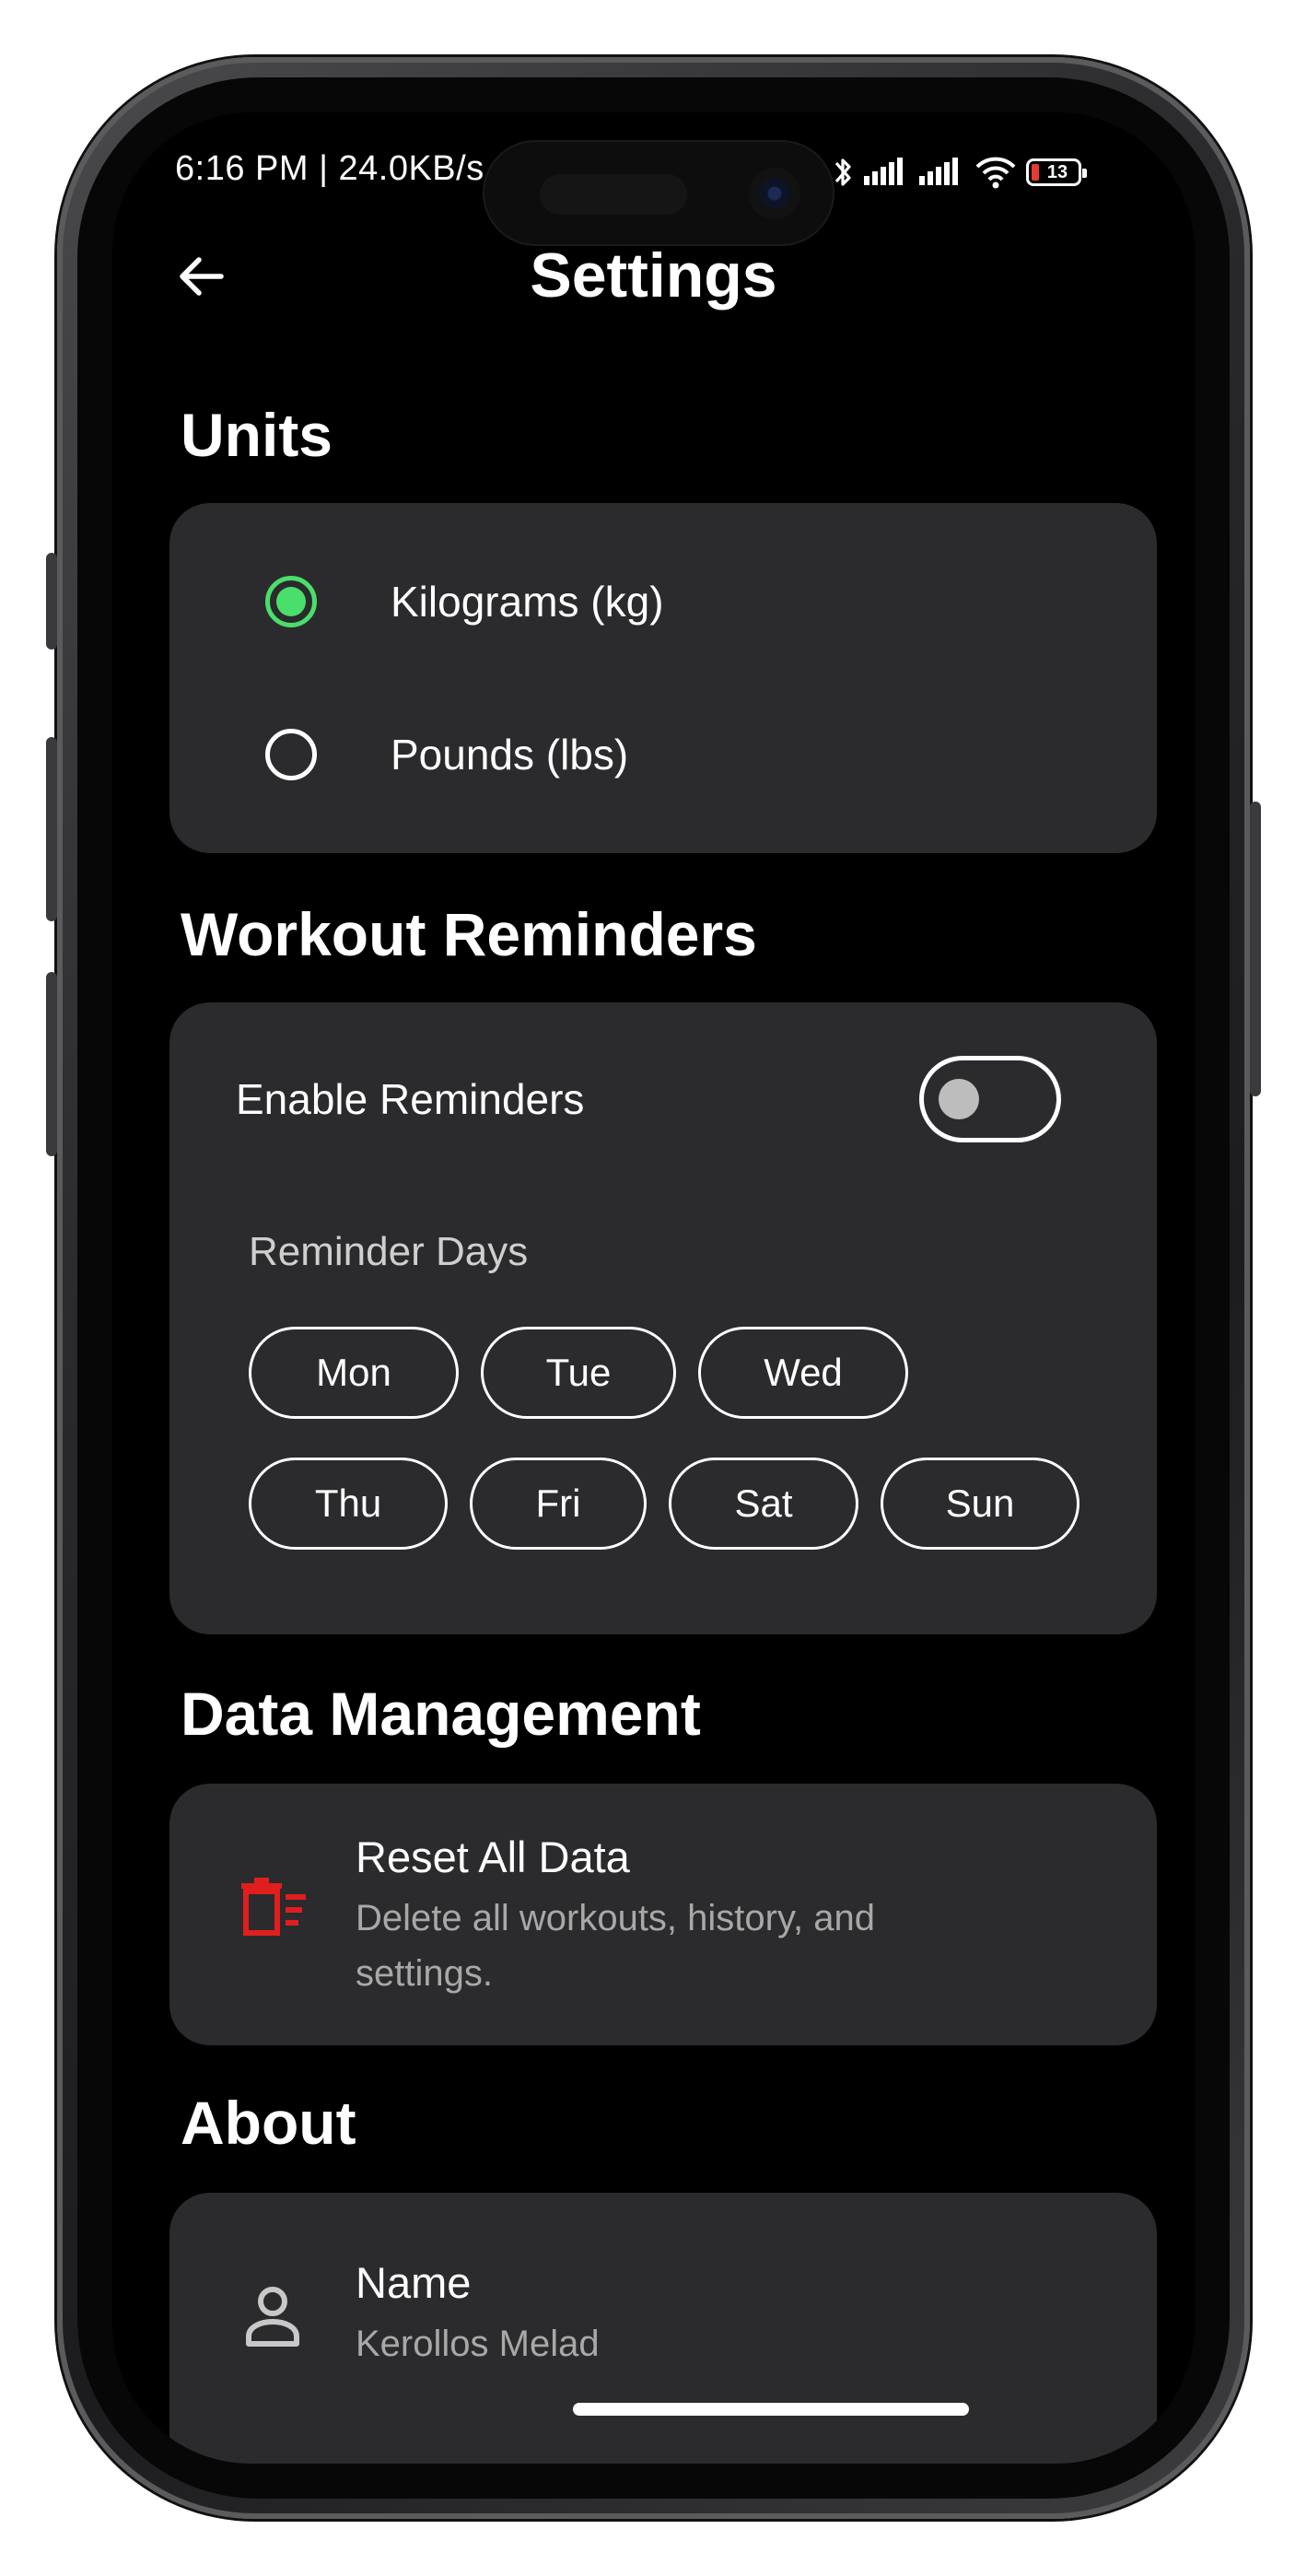  I want to click on radio-unselected-icon, so click(291, 754).